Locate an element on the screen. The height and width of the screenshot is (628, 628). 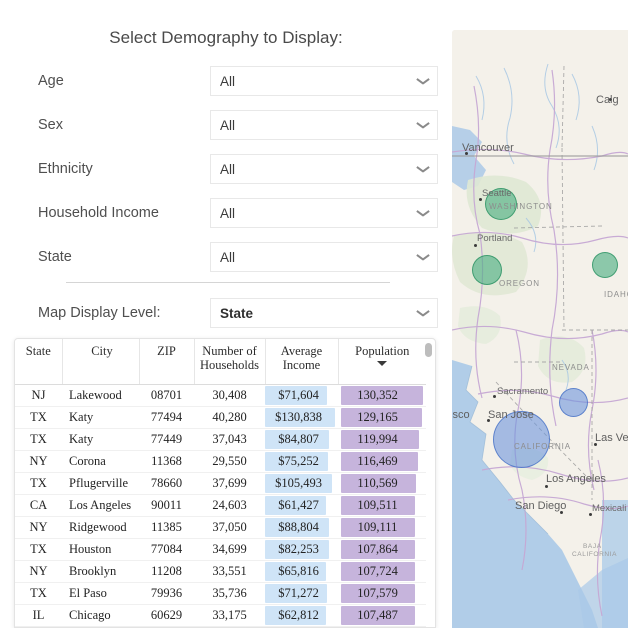
table-row: NY Corona 11368 29,550 $75,252 116,469 is located at coordinates (220, 461).